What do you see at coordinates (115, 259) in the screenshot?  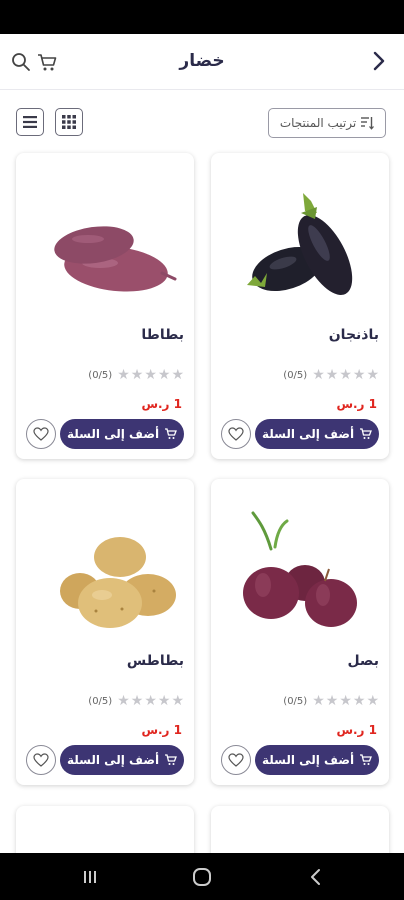 I see `sweet-potato-image` at bounding box center [115, 259].